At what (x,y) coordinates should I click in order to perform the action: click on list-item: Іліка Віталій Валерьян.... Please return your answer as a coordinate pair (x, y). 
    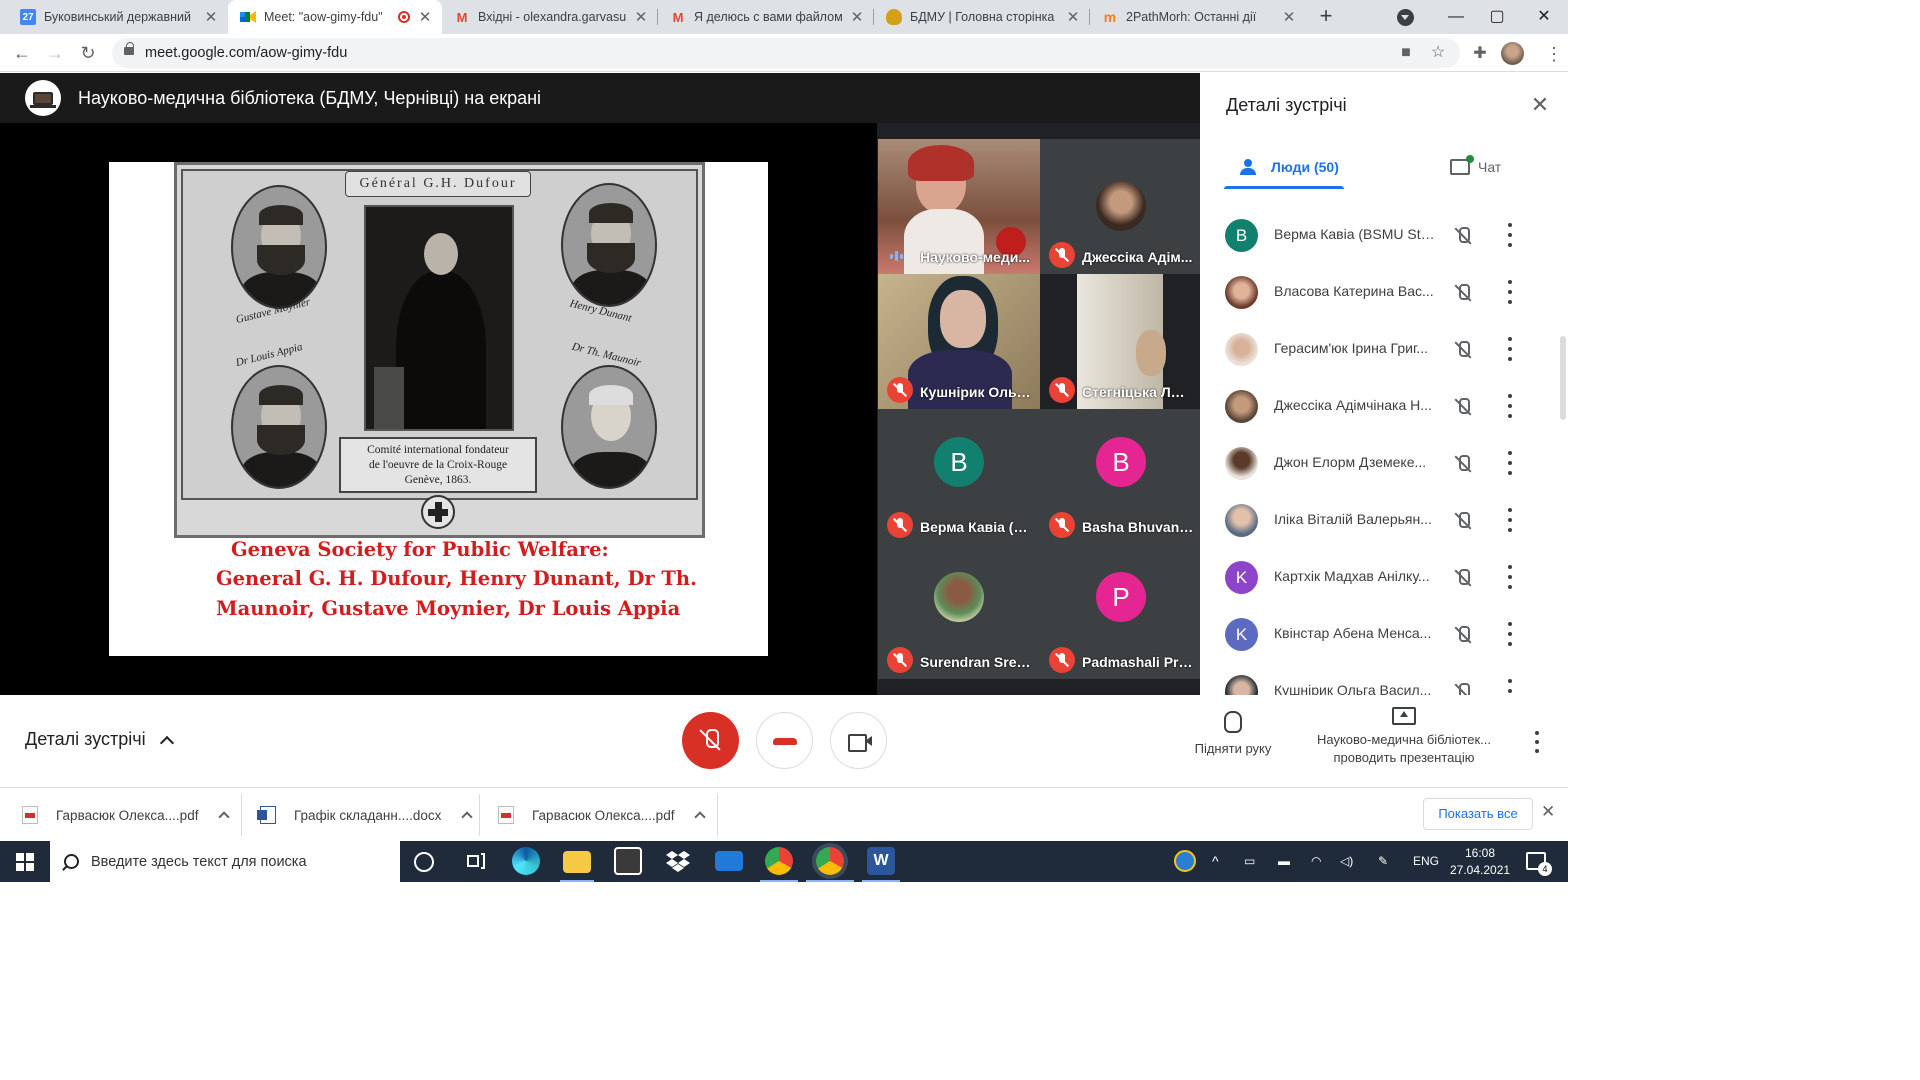
    Looking at the image, I should click on (1384, 520).